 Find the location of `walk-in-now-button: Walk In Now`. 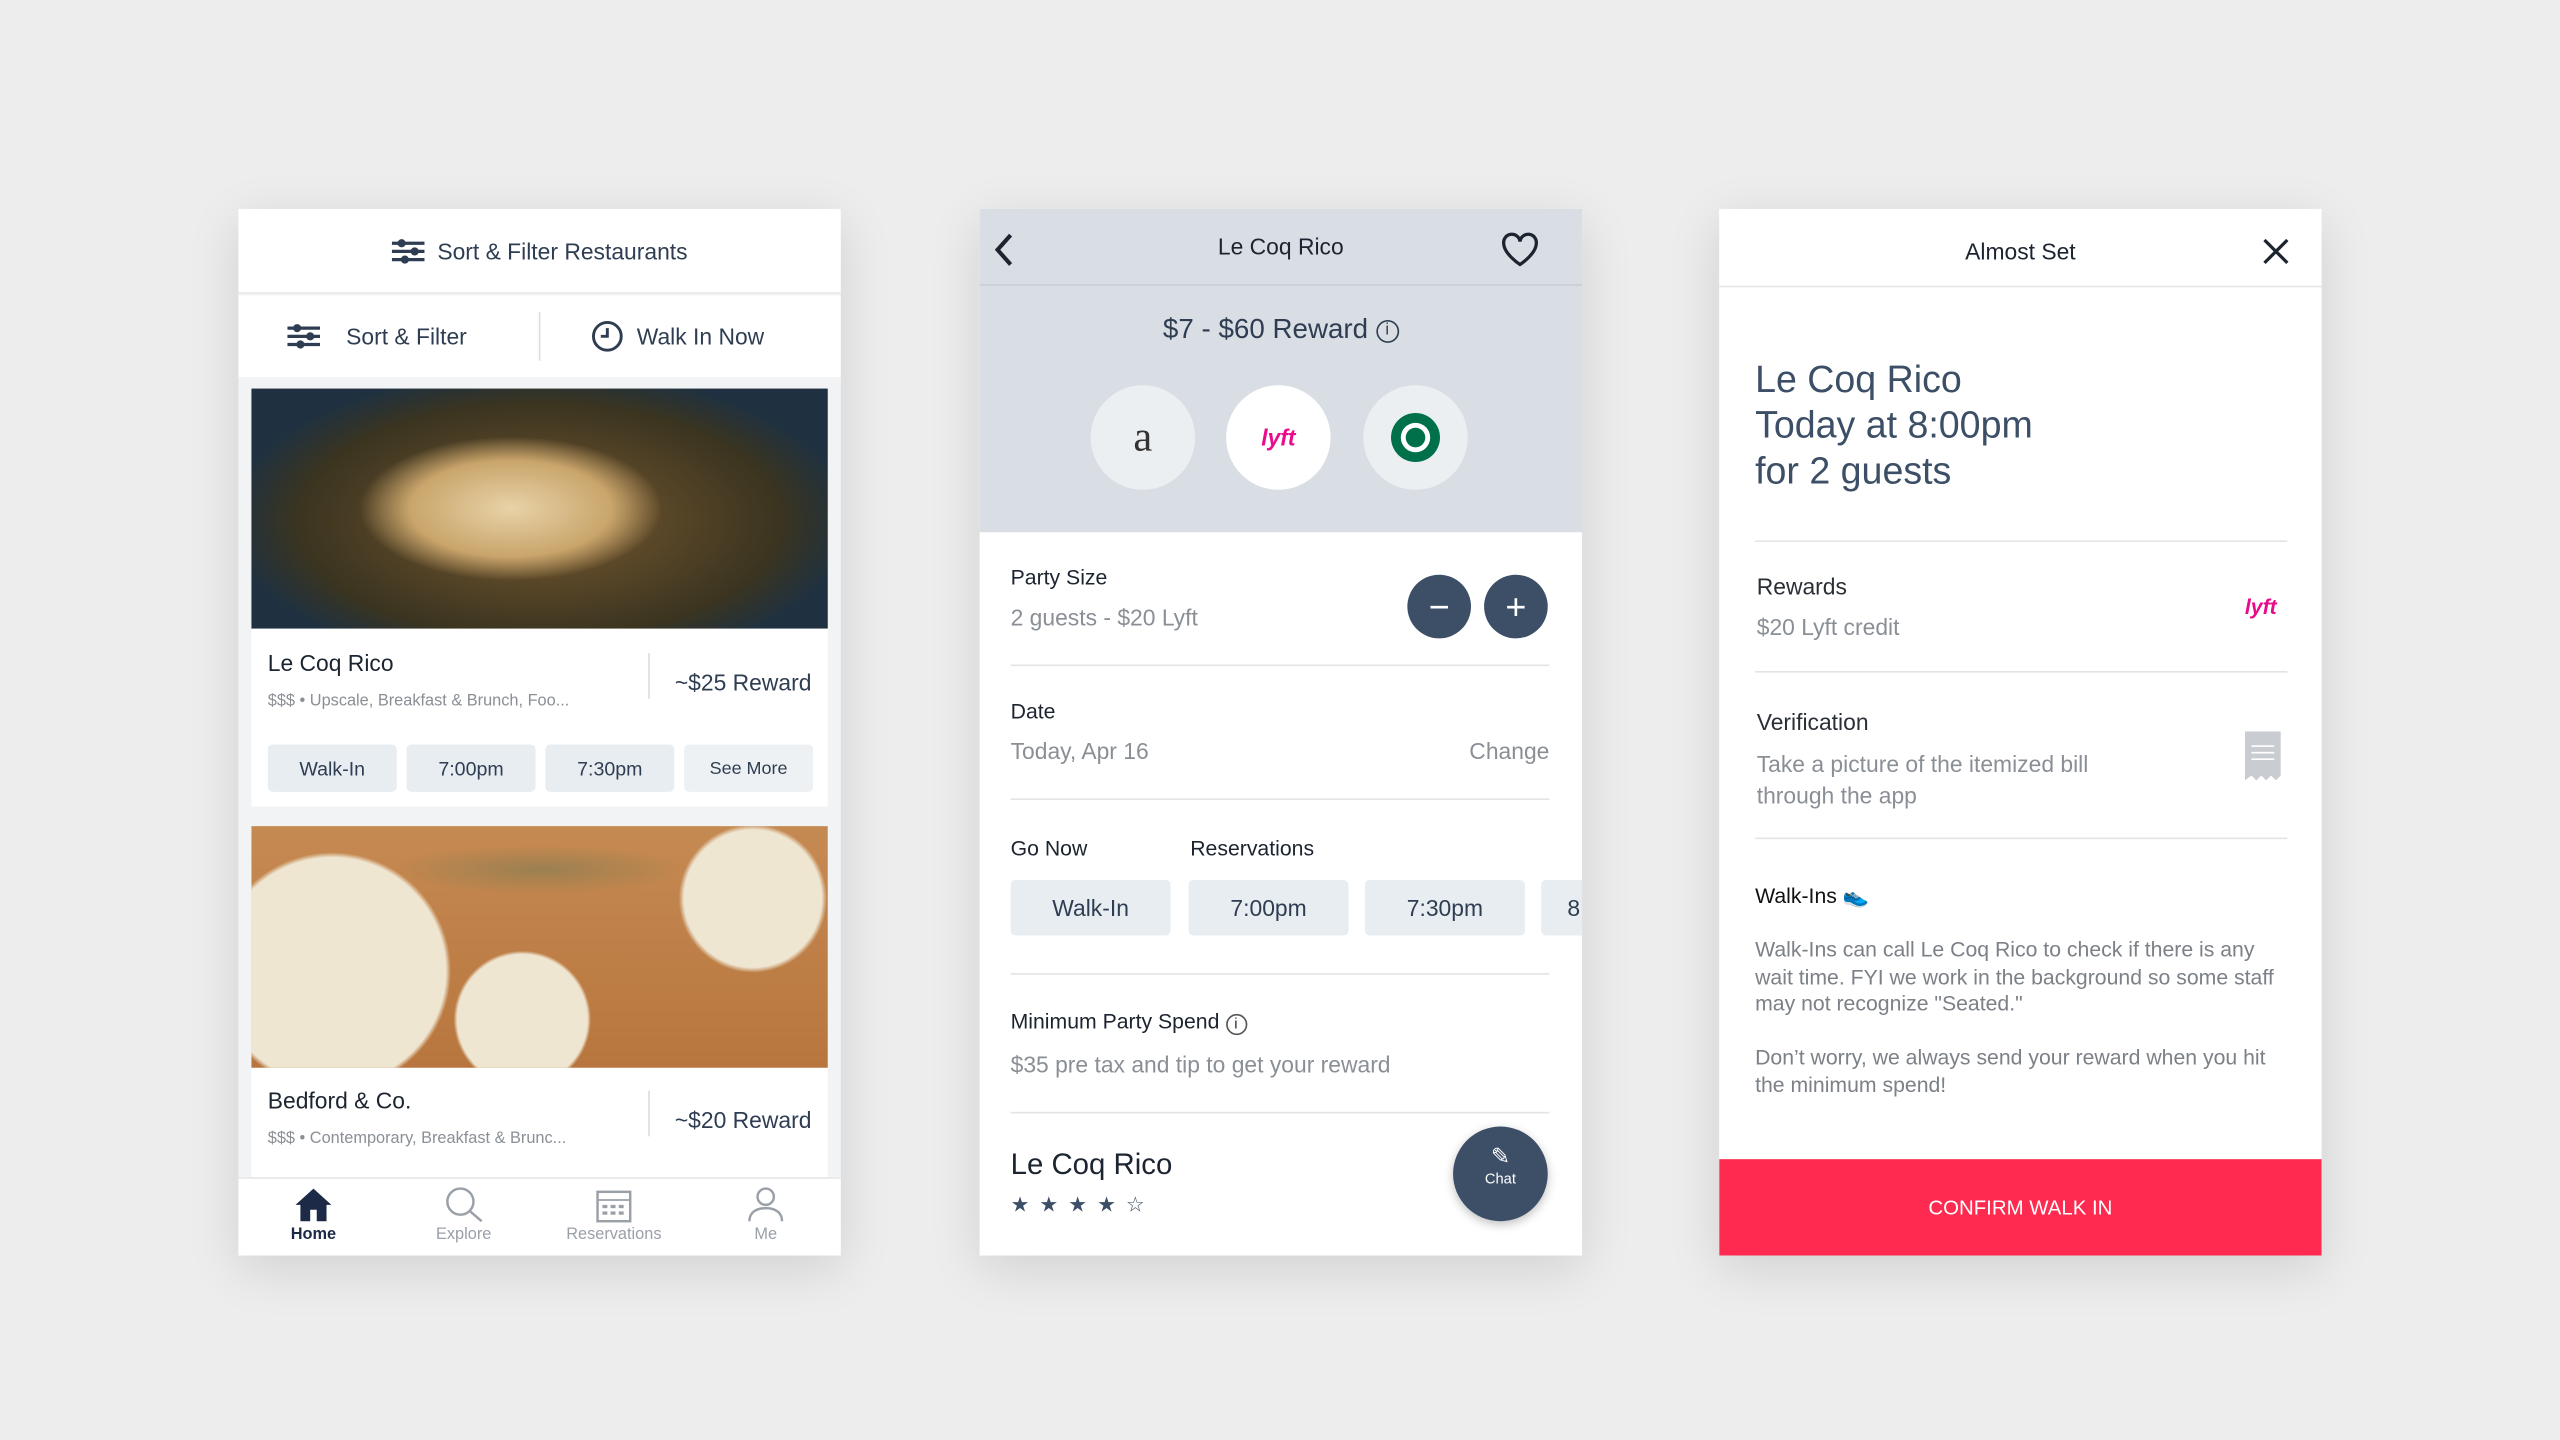

walk-in-now-button: Walk In Now is located at coordinates (677, 337).